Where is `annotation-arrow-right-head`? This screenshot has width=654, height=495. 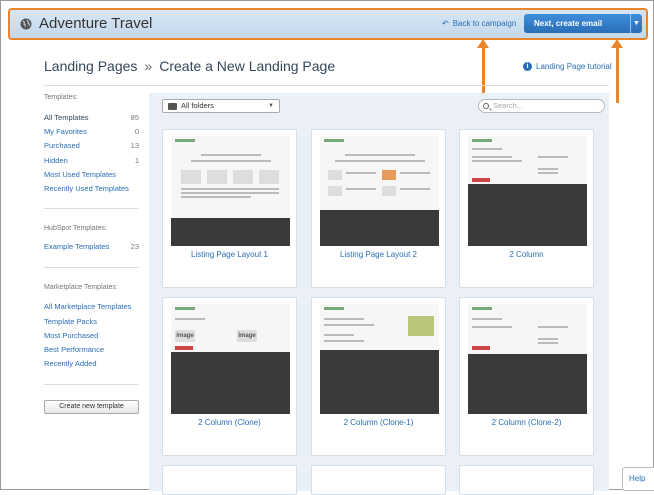
annotation-arrow-right-head is located at coordinates (617, 43).